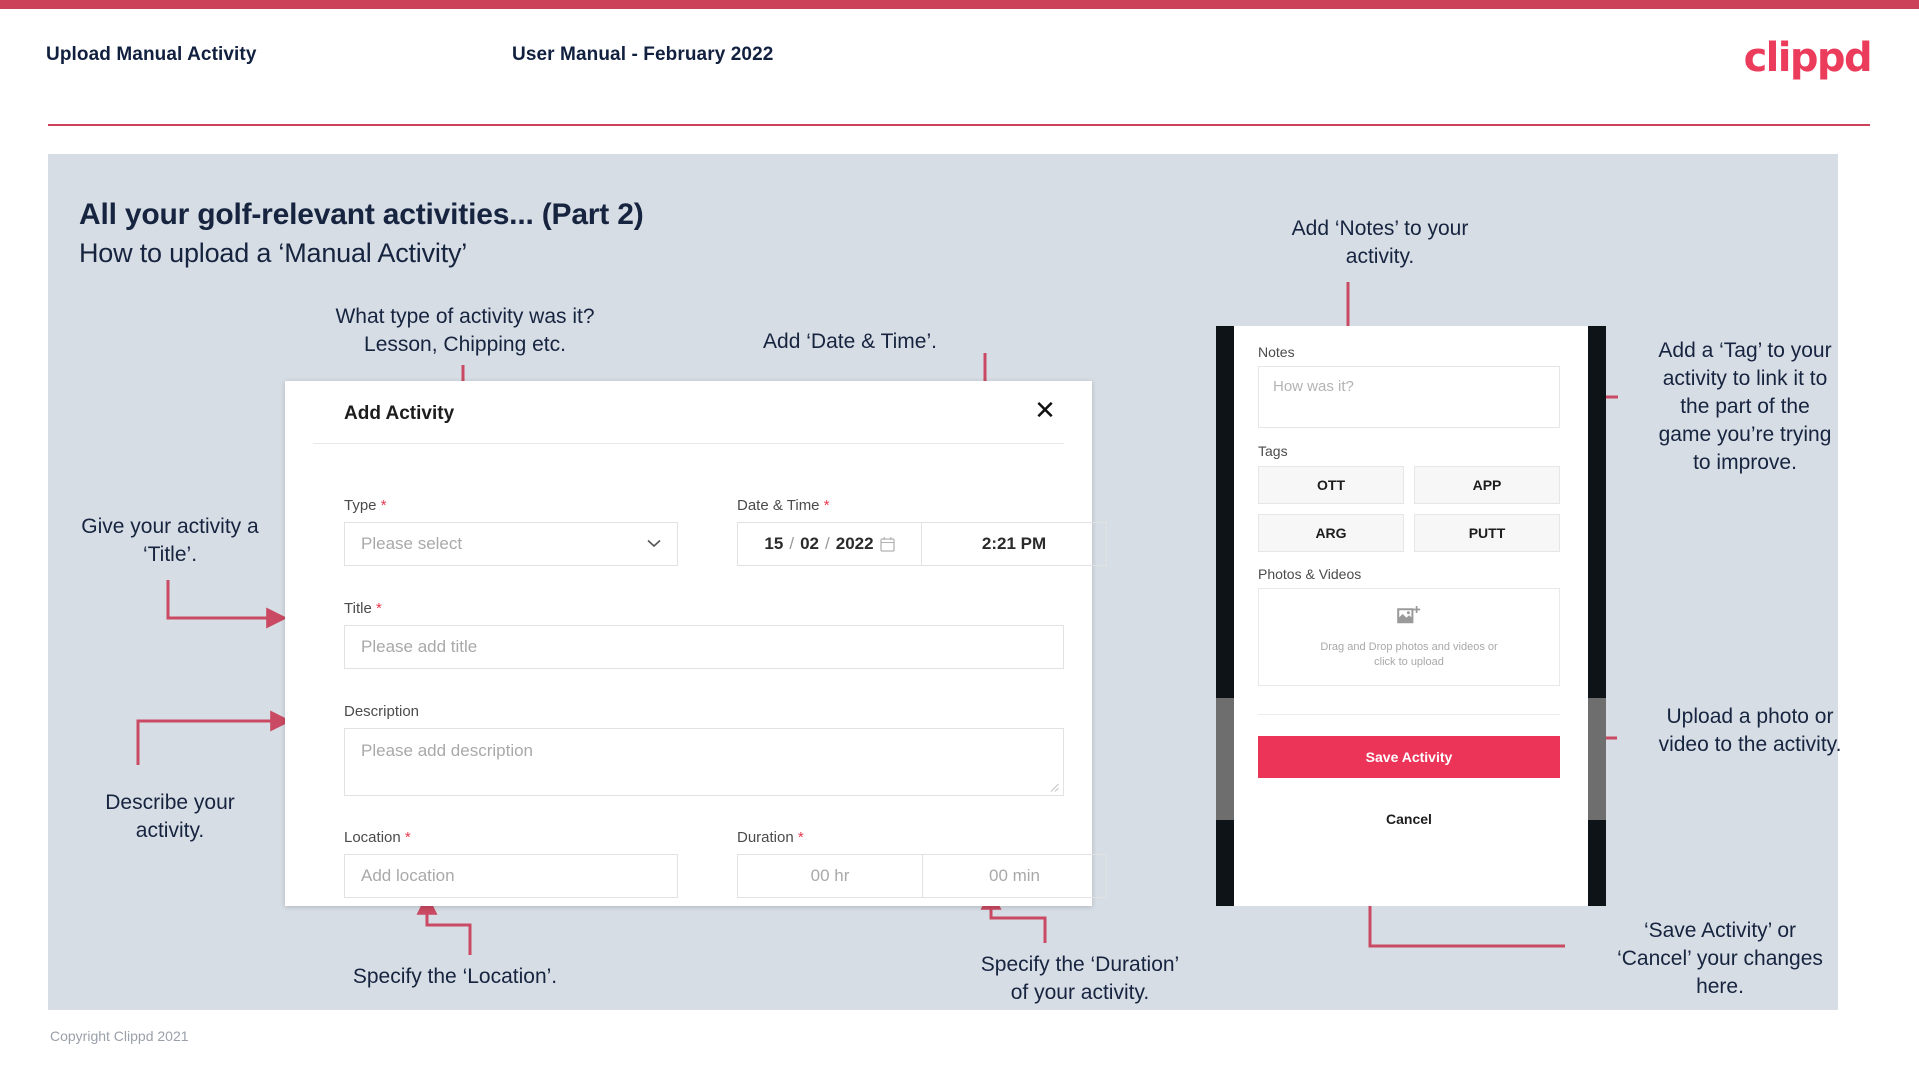 This screenshot has width=1919, height=1079. I want to click on type-label: Type *, so click(365, 505).